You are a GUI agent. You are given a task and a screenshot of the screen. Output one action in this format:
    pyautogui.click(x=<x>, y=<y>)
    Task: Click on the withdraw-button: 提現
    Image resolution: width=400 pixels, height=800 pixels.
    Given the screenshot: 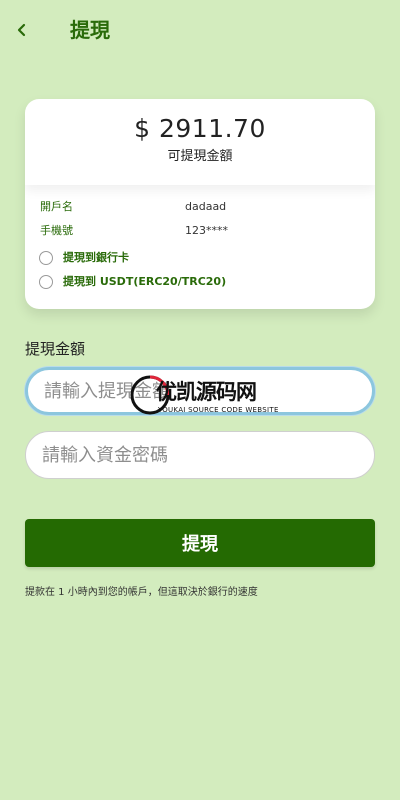 What is the action you would take?
    pyautogui.click(x=200, y=543)
    